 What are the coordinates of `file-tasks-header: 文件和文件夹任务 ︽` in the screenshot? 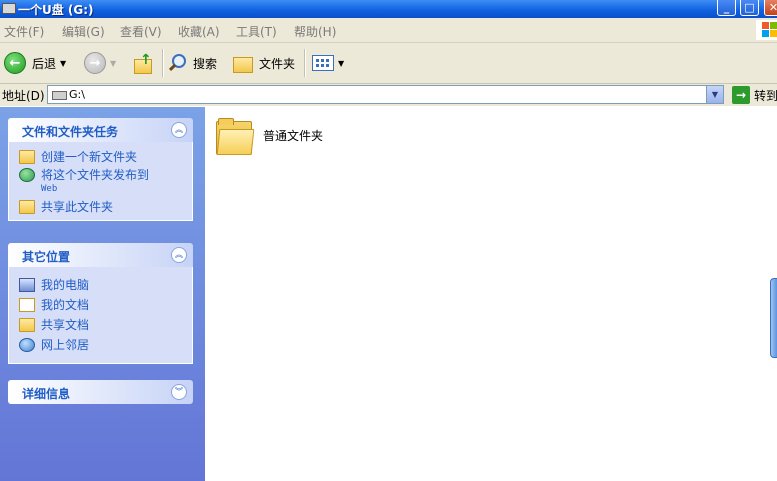 It's located at (100, 130).